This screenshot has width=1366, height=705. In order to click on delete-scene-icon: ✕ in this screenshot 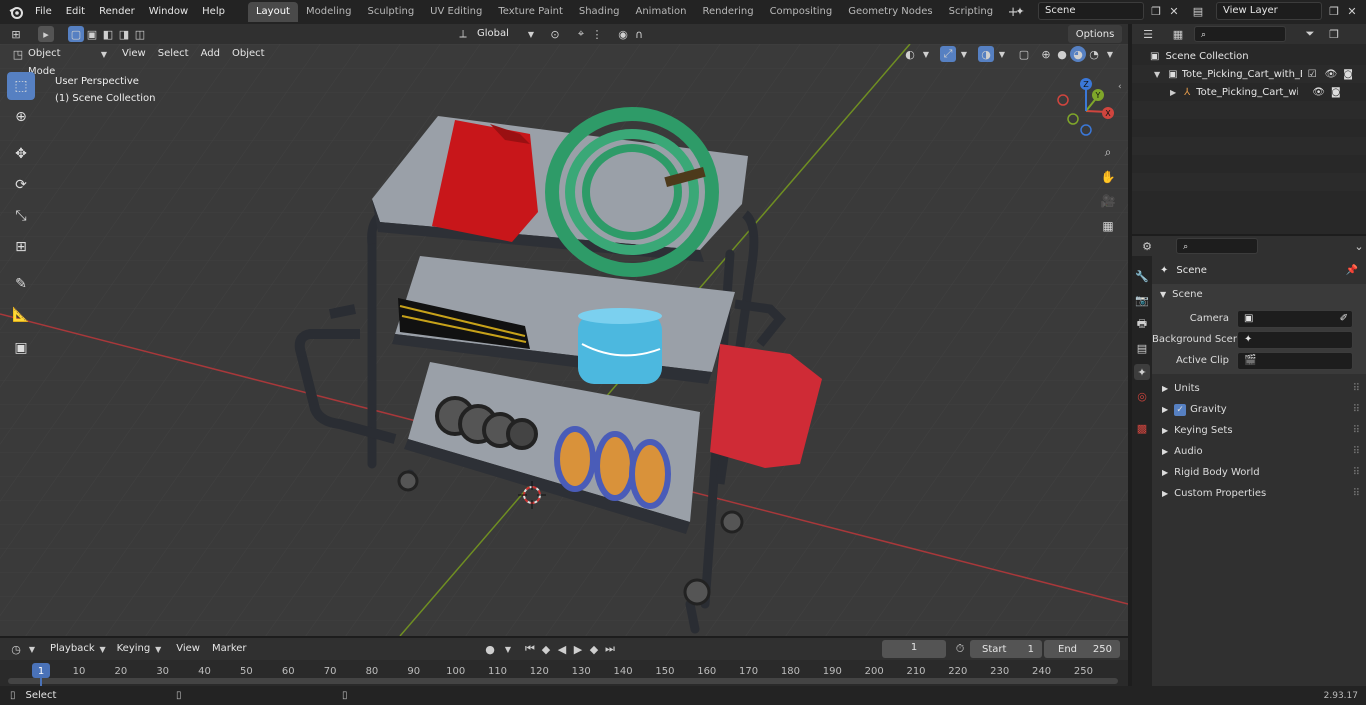, I will do `click(1174, 11)`.